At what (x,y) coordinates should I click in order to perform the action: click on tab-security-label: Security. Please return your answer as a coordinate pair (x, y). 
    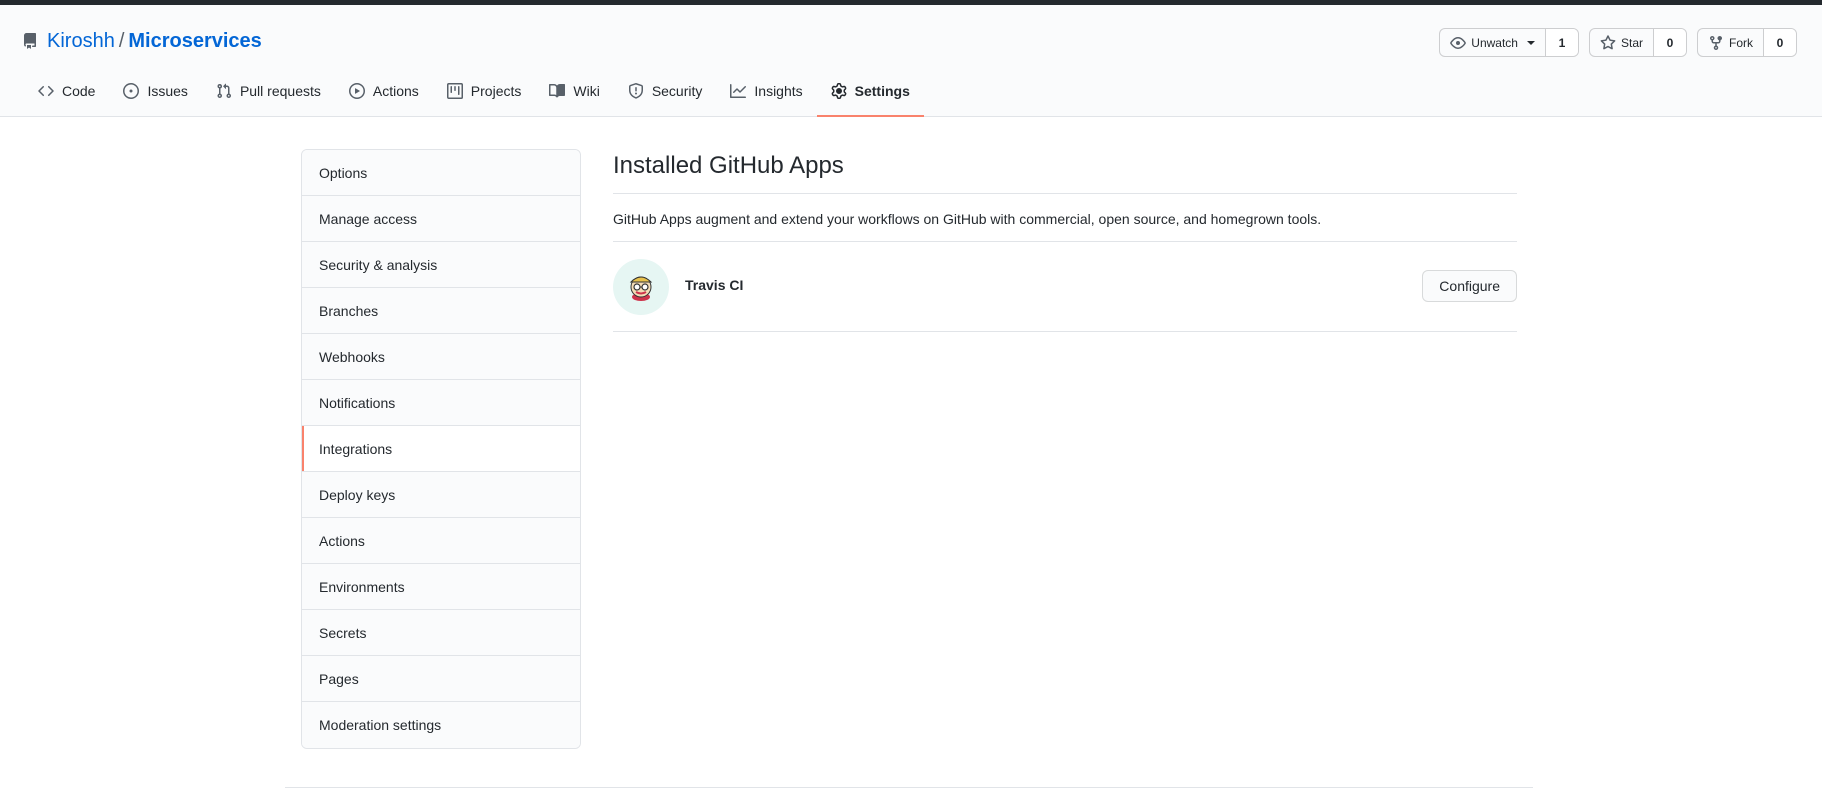
    Looking at the image, I should click on (677, 91).